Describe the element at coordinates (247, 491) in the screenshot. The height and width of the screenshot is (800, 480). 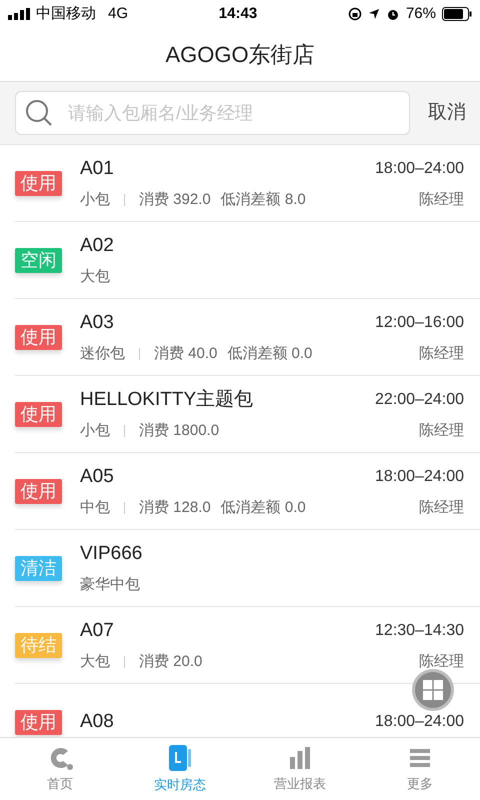
I see `room-row: 使用 A05 18:00–24:00 中包 消费 128.0 低消差额 0.0 陈经理` at that location.